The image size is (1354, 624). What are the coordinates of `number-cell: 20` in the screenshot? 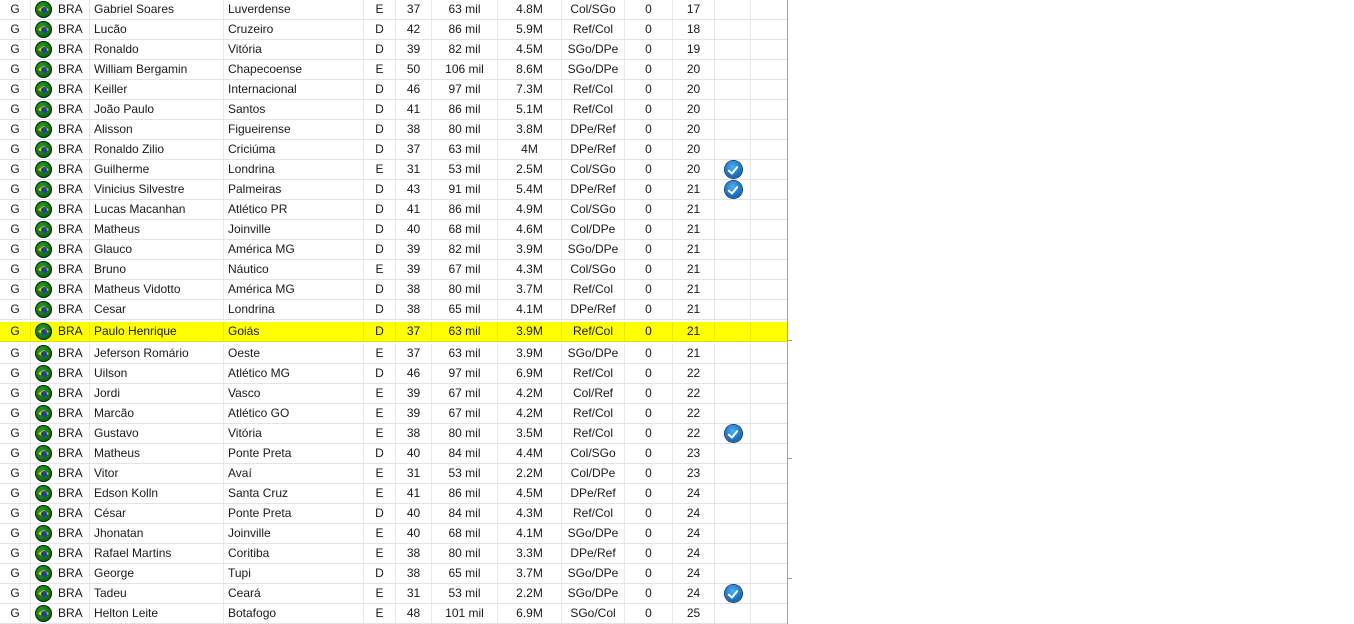 It's located at (694, 69).